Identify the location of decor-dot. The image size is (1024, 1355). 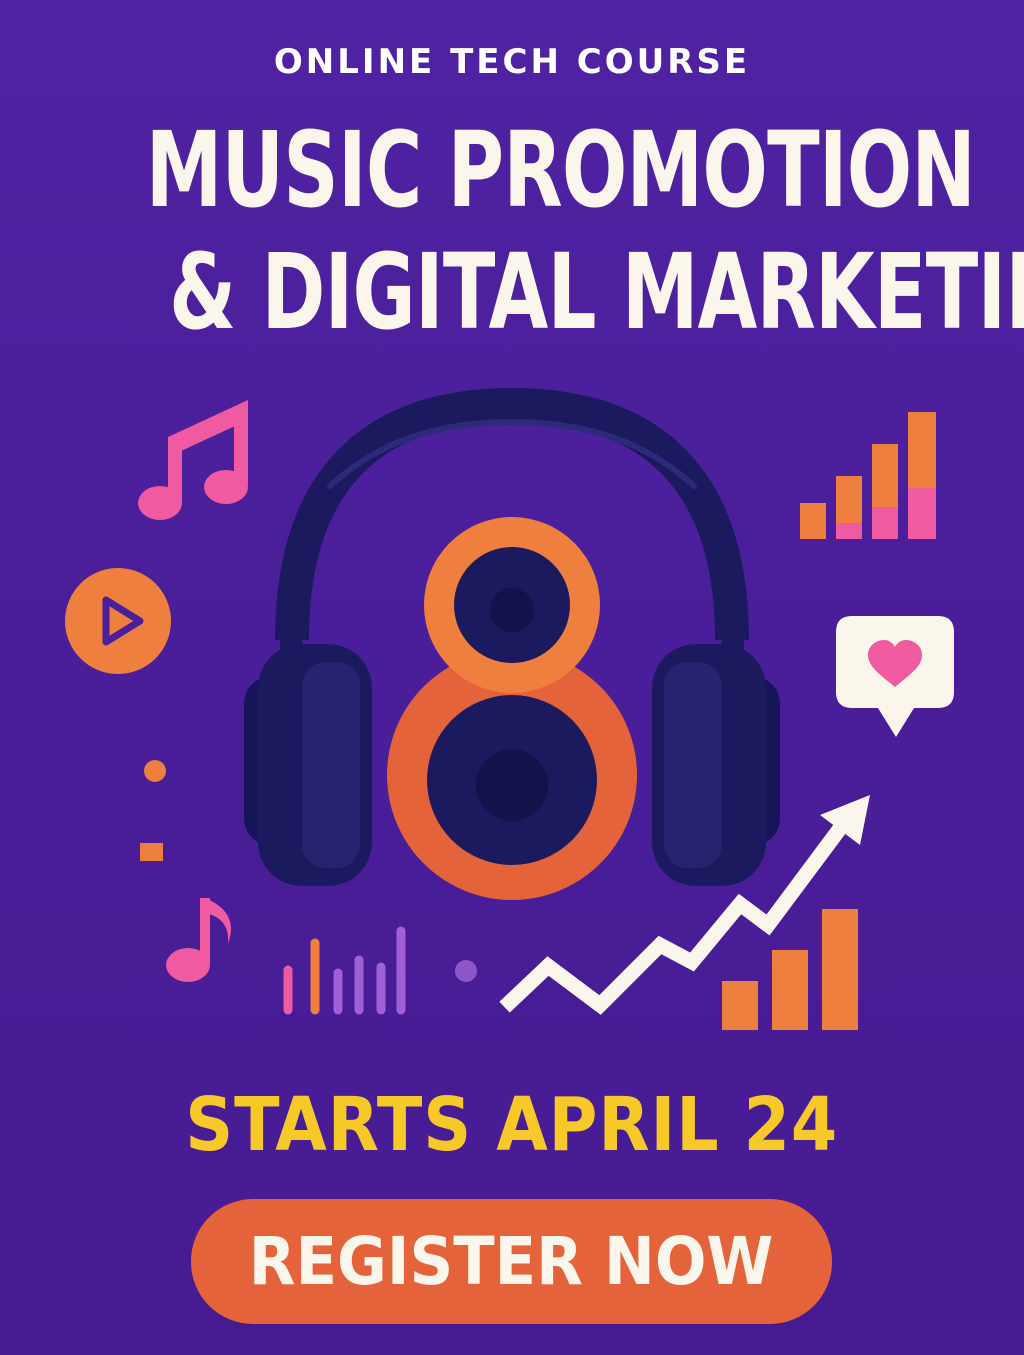
(155, 771).